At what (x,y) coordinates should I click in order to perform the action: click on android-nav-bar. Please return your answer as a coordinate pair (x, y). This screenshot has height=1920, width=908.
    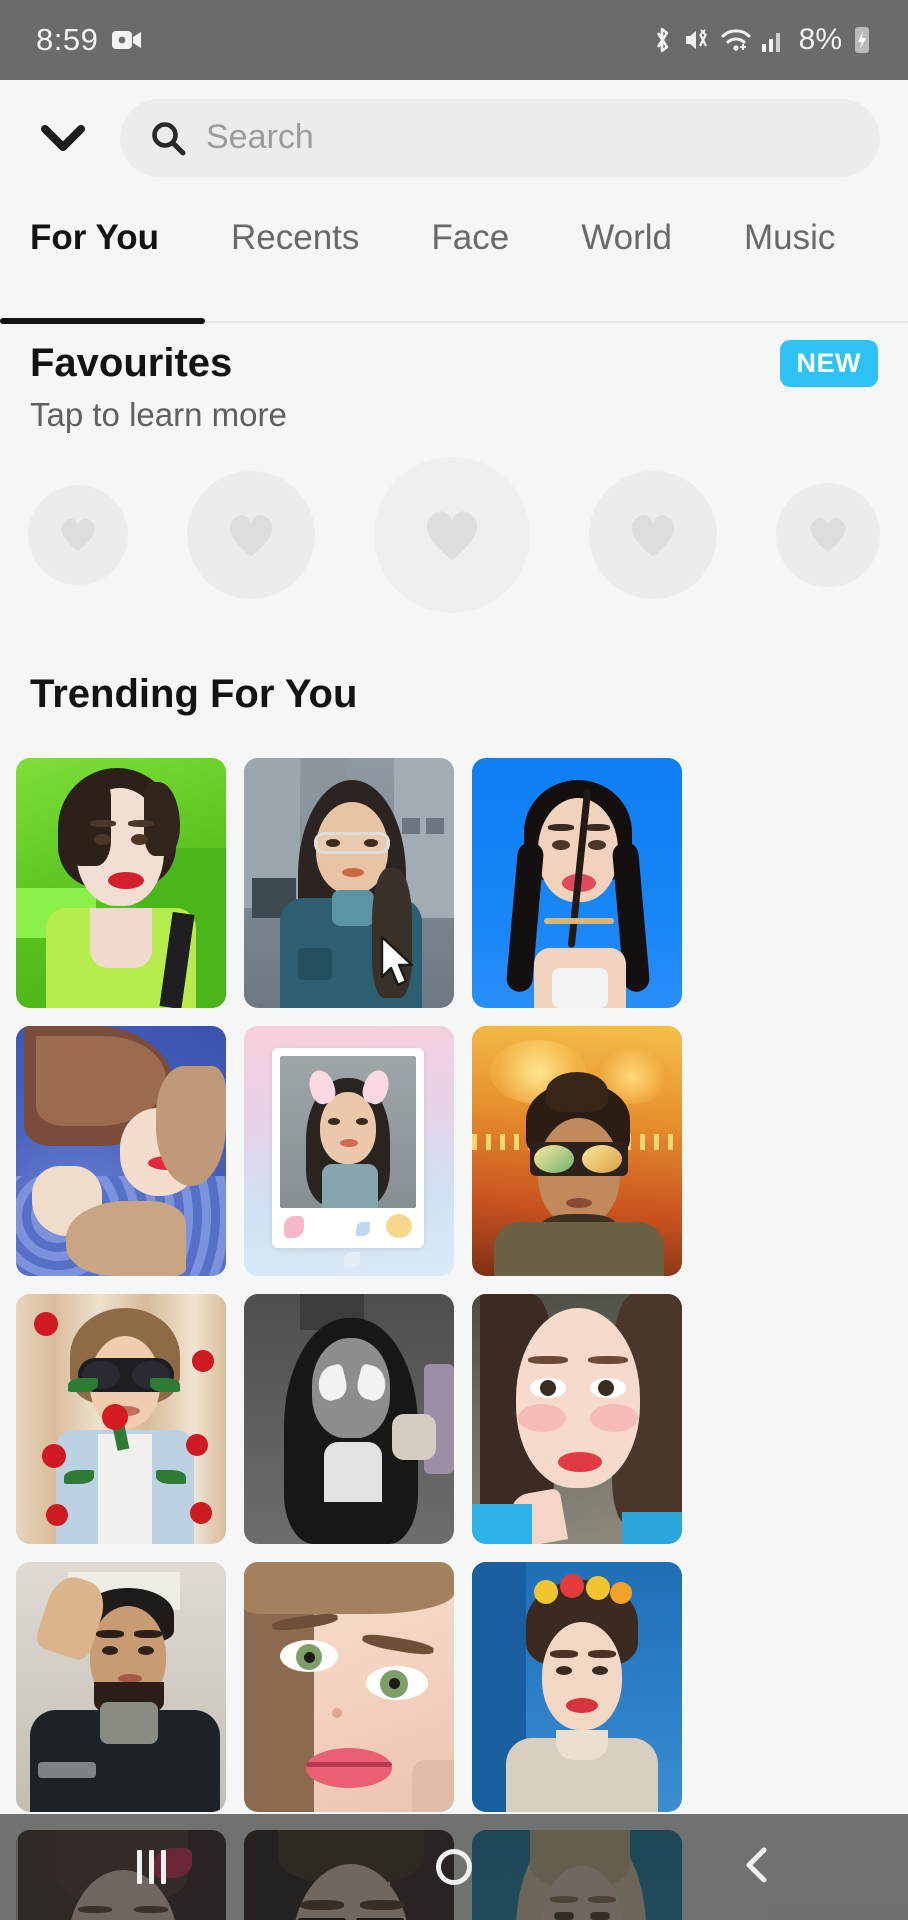
    Looking at the image, I should click on (454, 1867).